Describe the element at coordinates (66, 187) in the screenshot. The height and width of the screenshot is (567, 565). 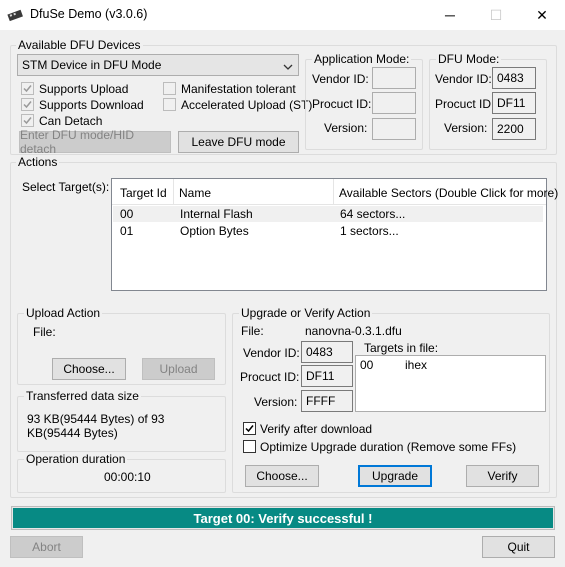
I see `select-targets-label: Select Target(s):` at that location.